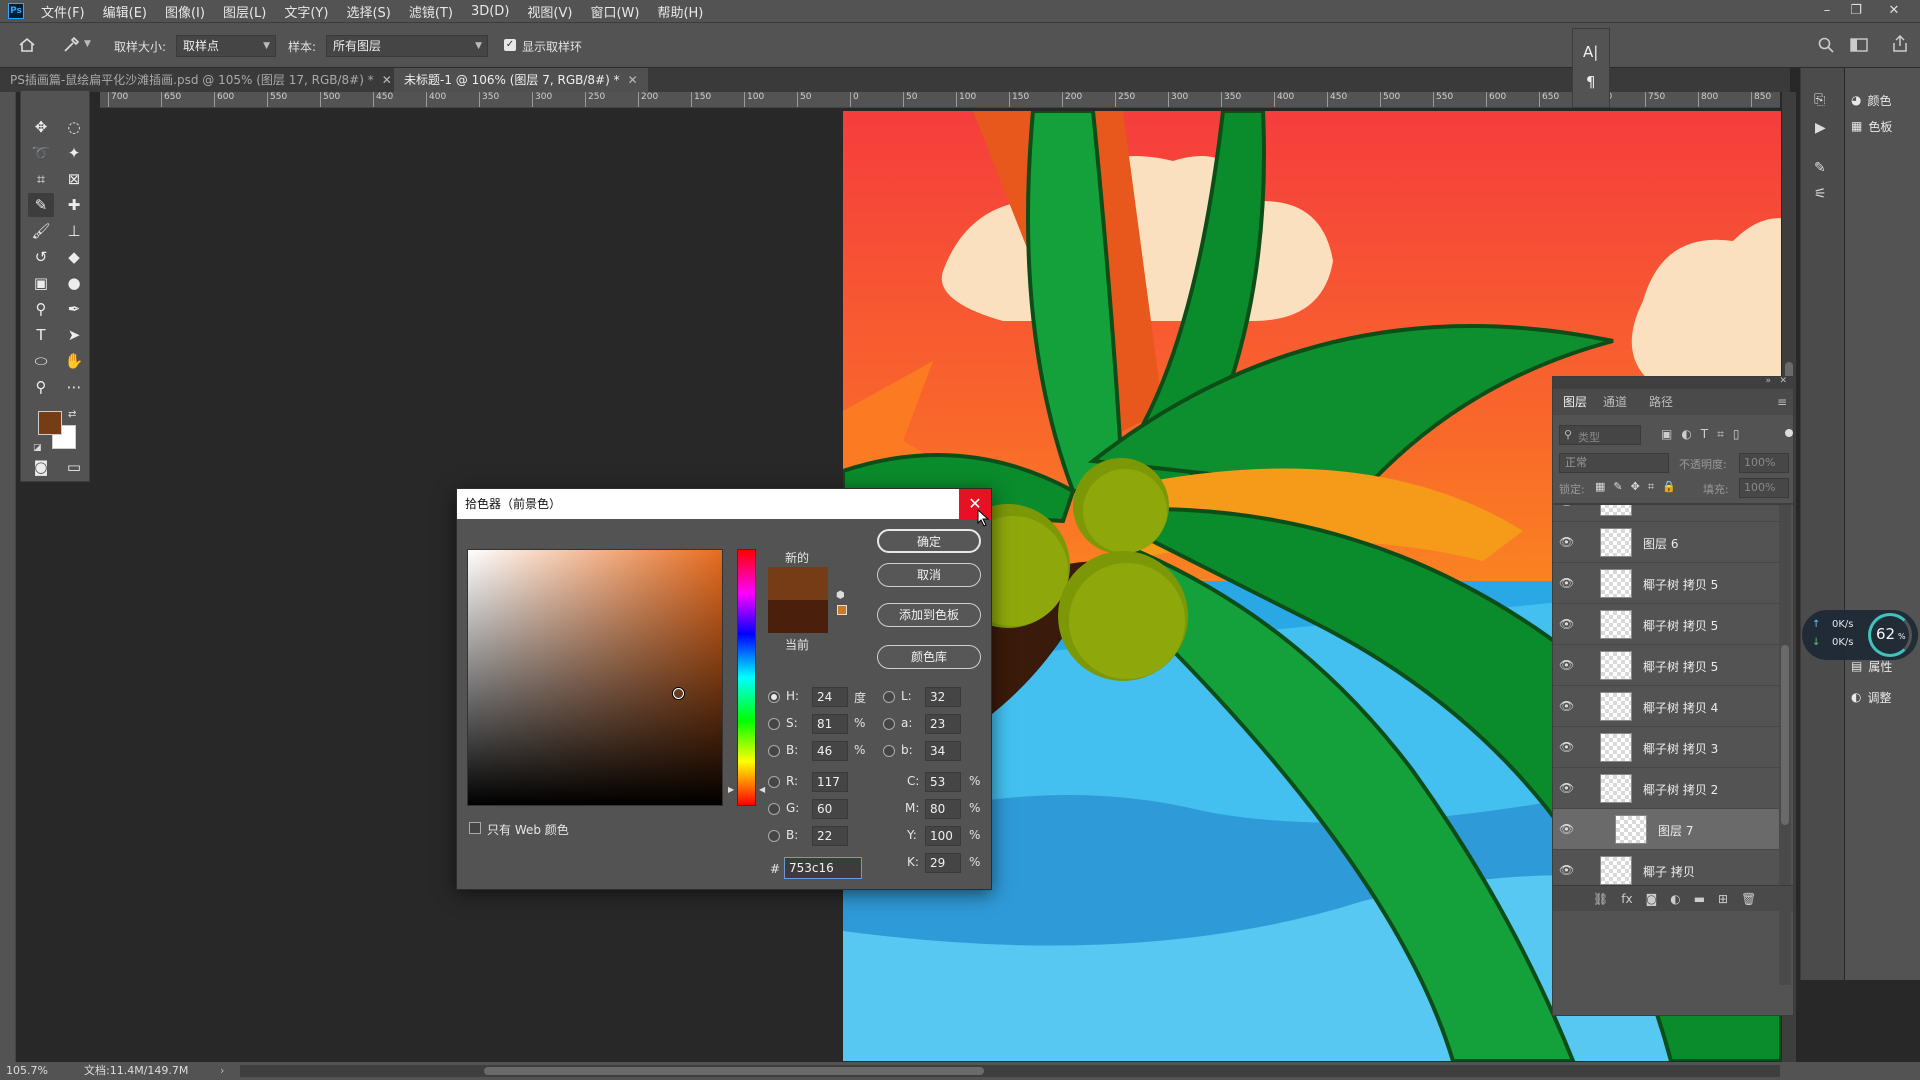  What do you see at coordinates (1590, 52) in the screenshot?
I see `character-panel-icon: A|` at bounding box center [1590, 52].